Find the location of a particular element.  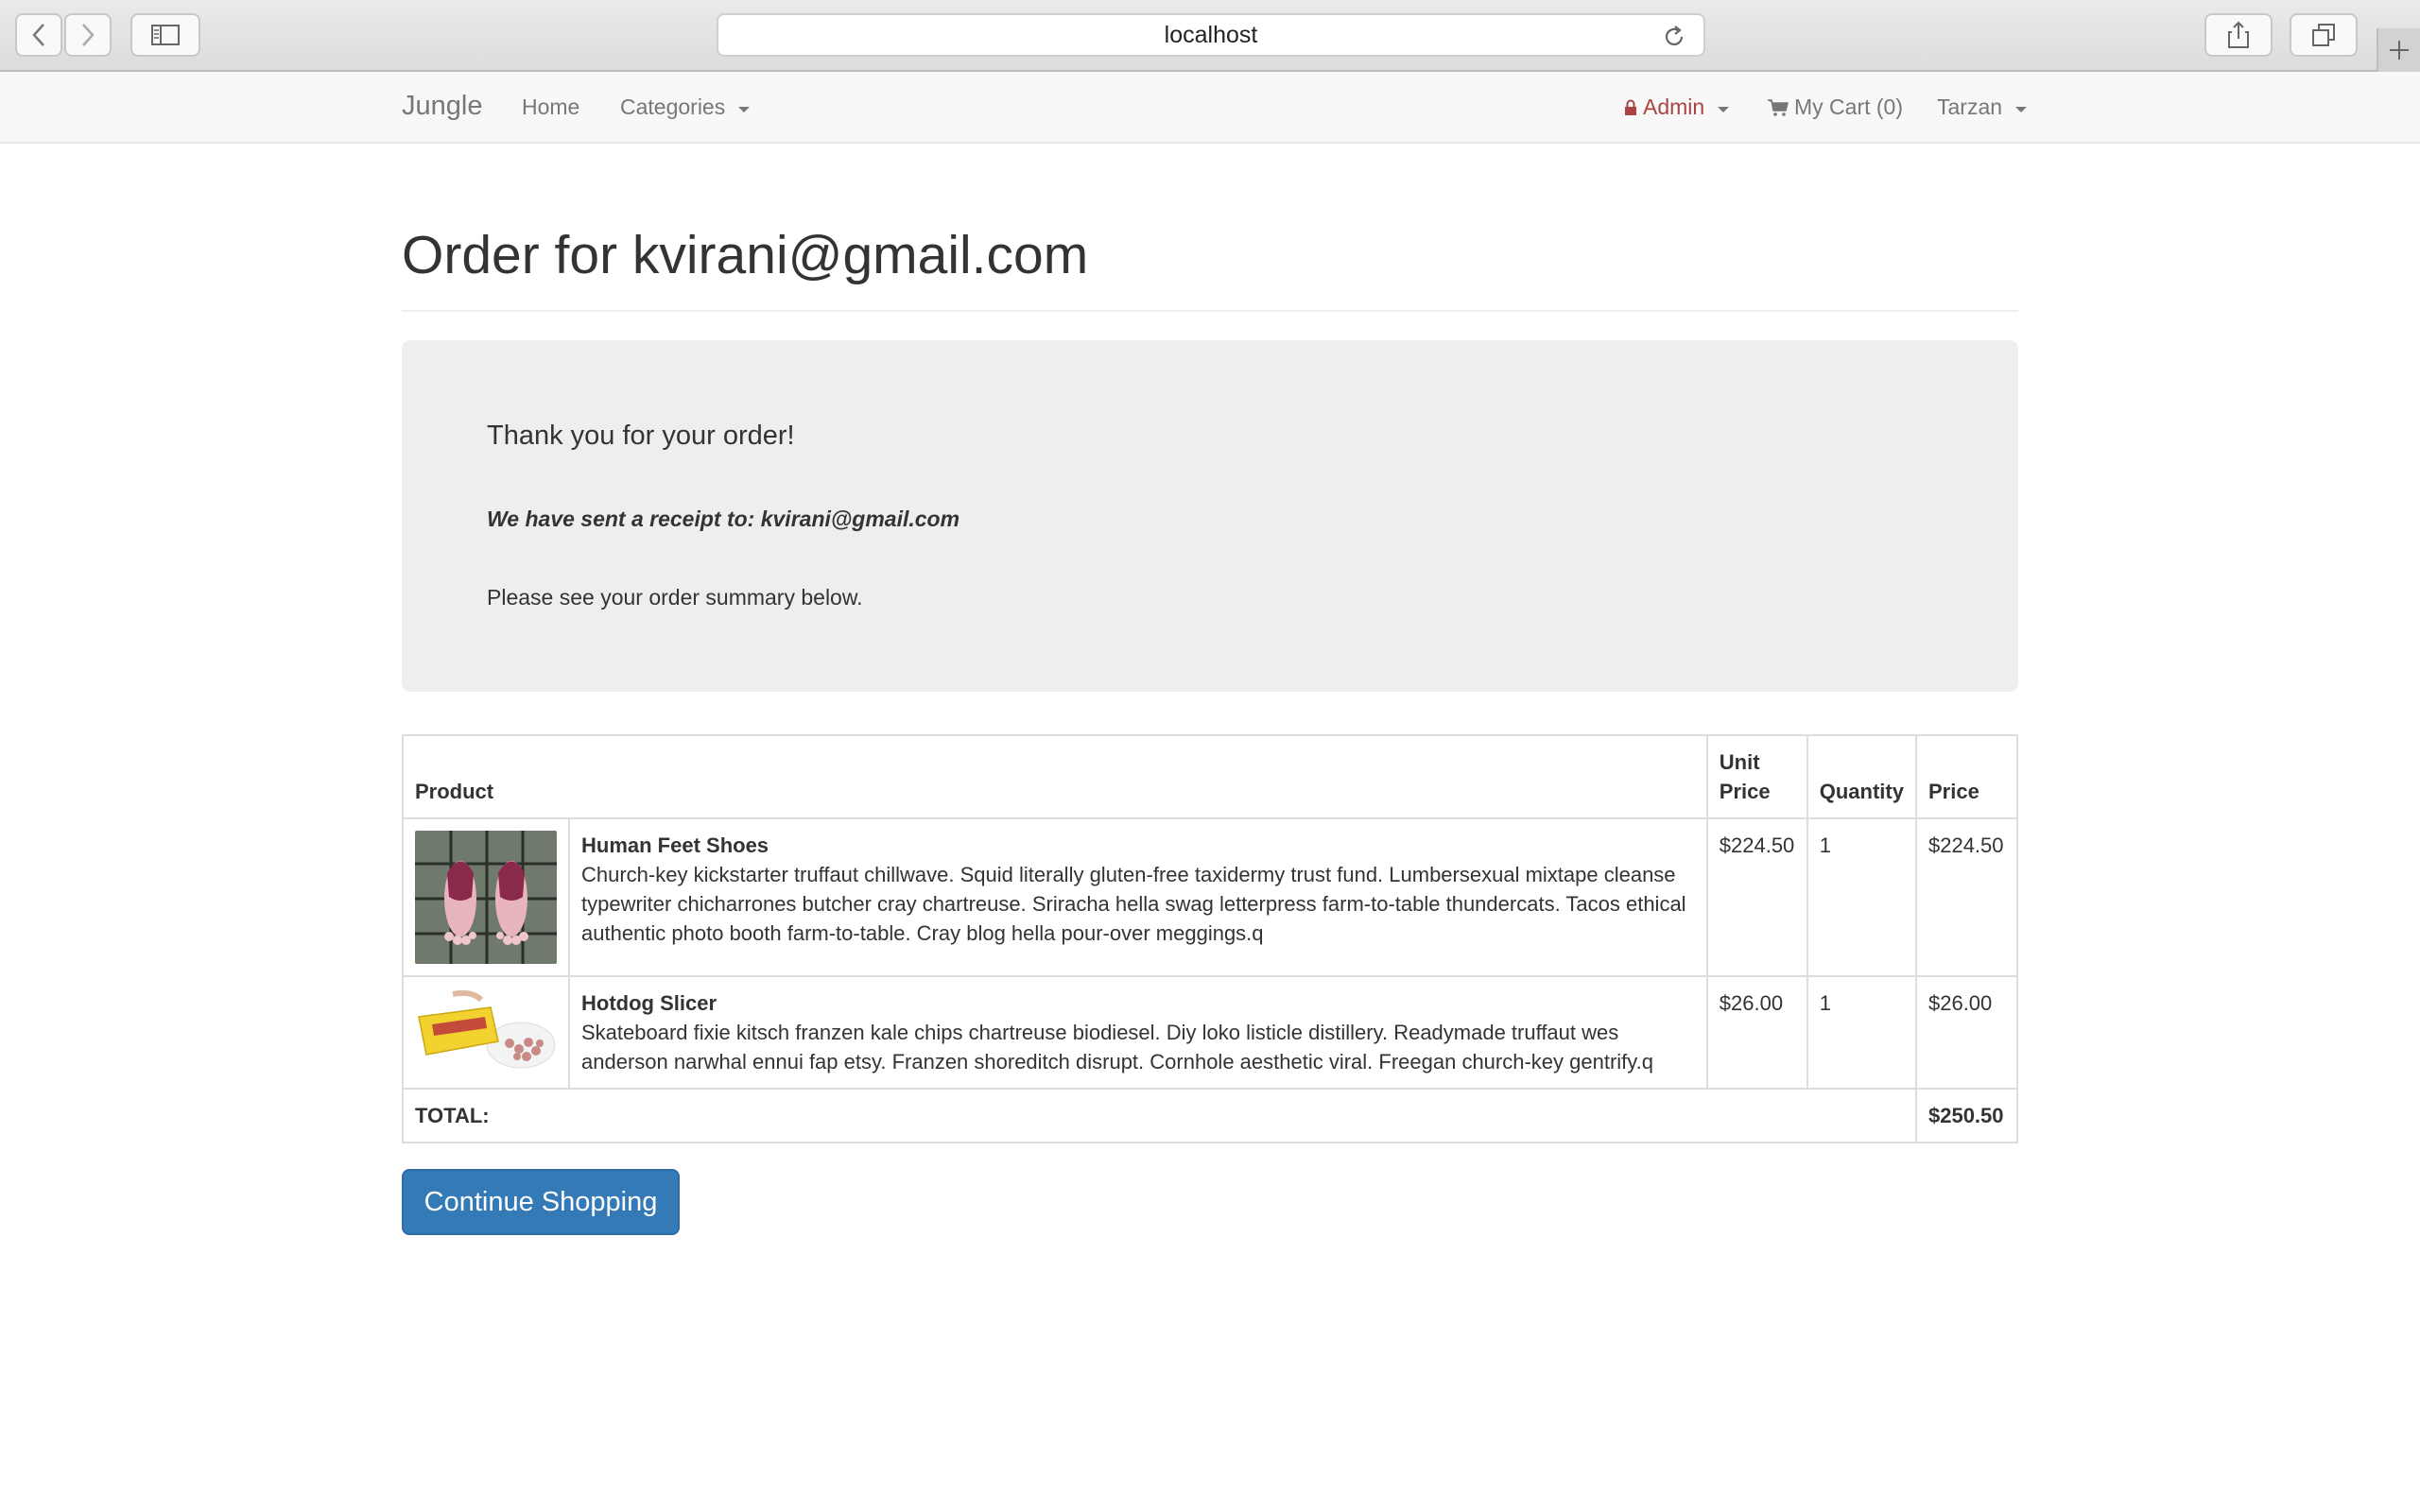

admin-dropdown: Admin is located at coordinates (1677, 107).